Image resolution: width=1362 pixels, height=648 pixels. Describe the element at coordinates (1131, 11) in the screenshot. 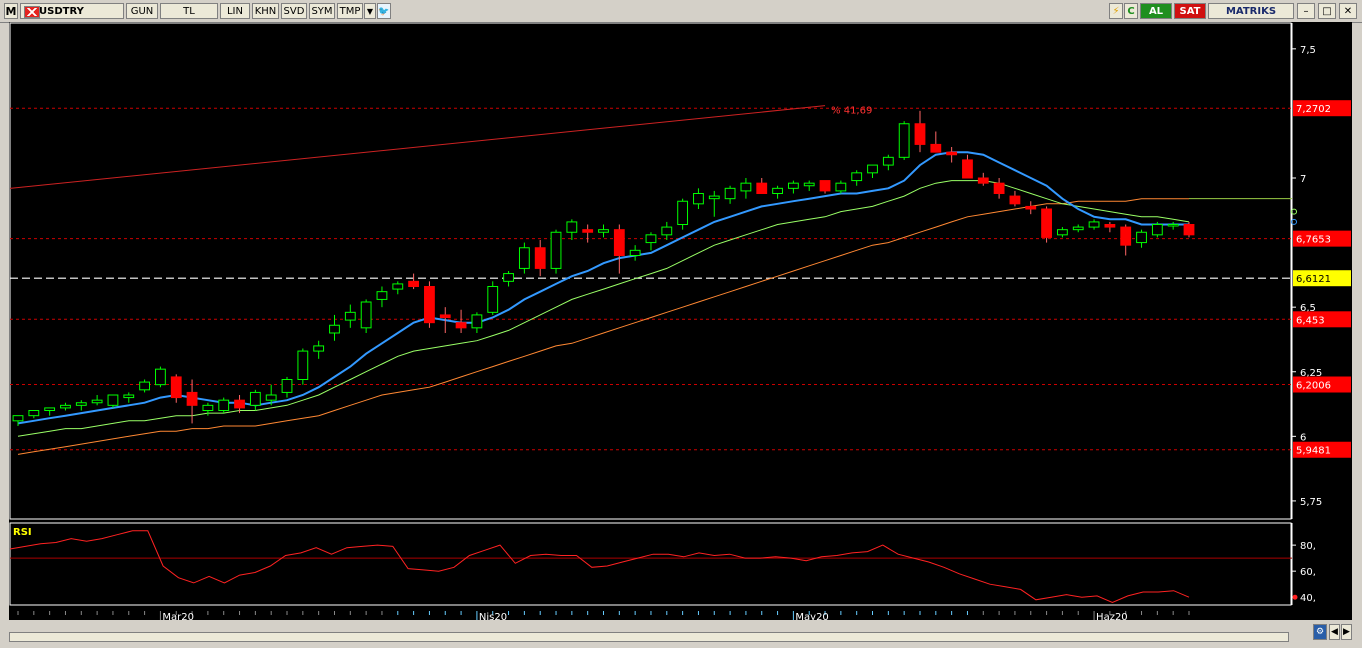

I see `refresh-icon: C` at that location.